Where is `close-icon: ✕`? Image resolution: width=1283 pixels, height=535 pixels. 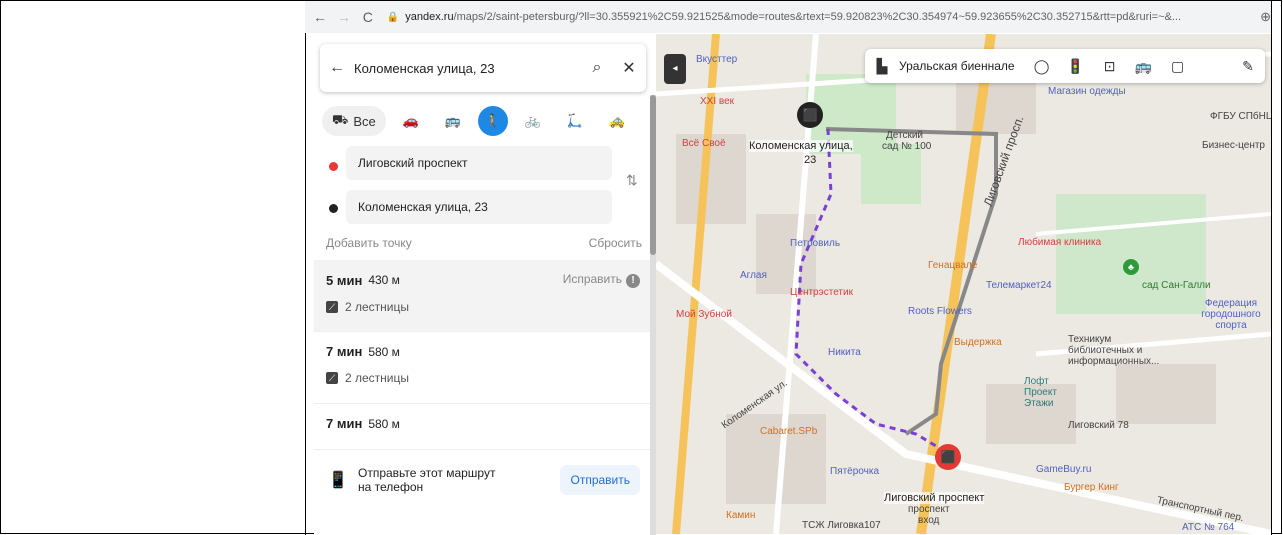 close-icon: ✕ is located at coordinates (629, 68).